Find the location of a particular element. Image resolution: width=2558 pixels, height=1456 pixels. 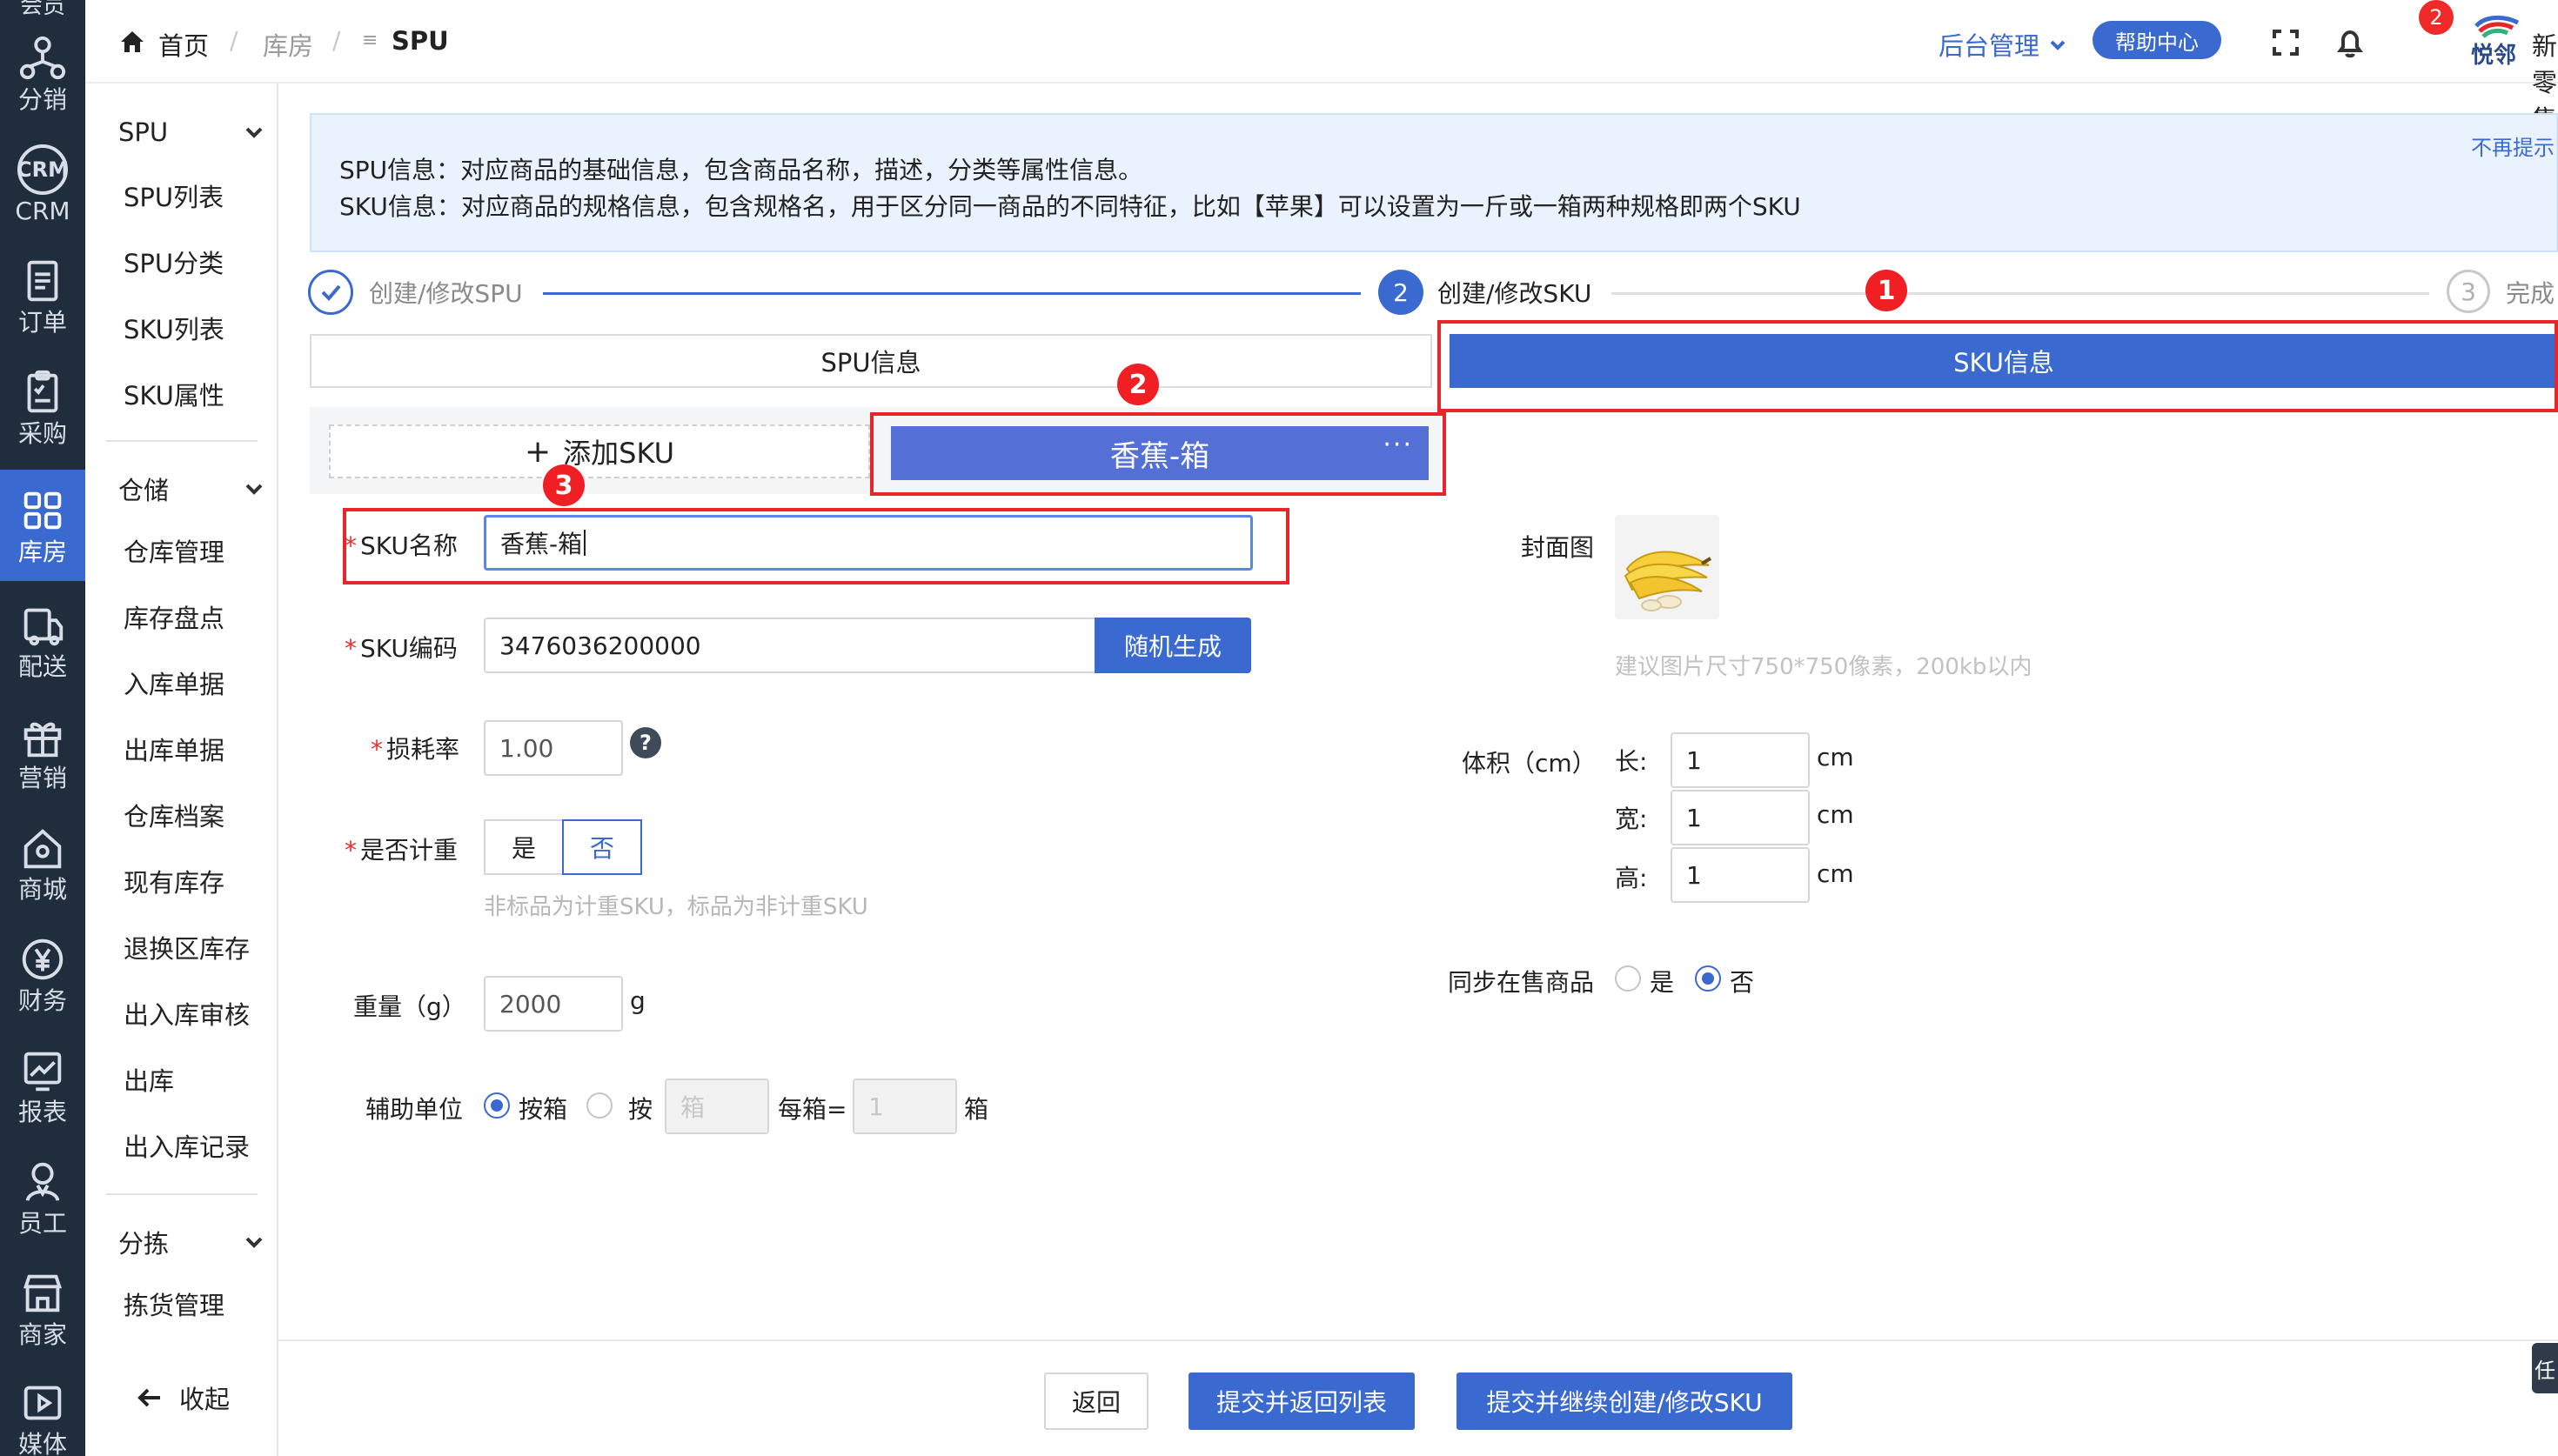

fullscreen-icon is located at coordinates (2285, 42).